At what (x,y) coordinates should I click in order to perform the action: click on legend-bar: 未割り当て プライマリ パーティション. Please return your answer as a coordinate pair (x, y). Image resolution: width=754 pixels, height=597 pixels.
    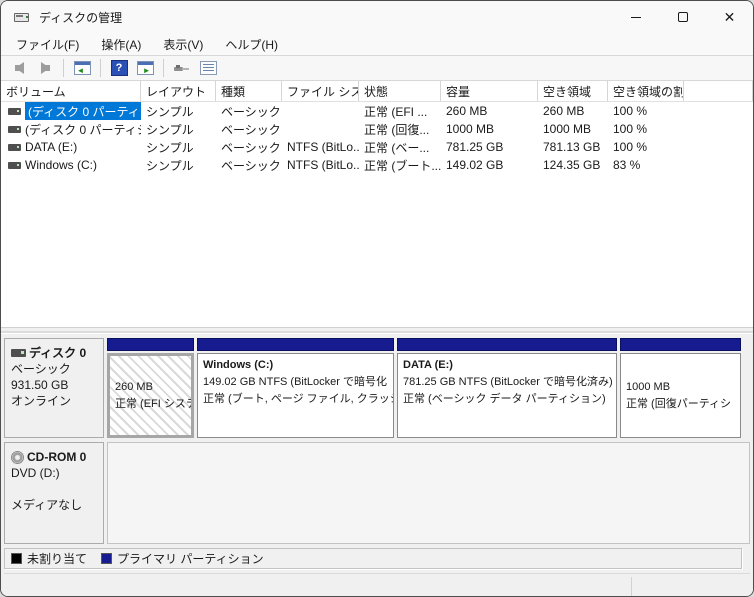
    Looking at the image, I should click on (373, 558).